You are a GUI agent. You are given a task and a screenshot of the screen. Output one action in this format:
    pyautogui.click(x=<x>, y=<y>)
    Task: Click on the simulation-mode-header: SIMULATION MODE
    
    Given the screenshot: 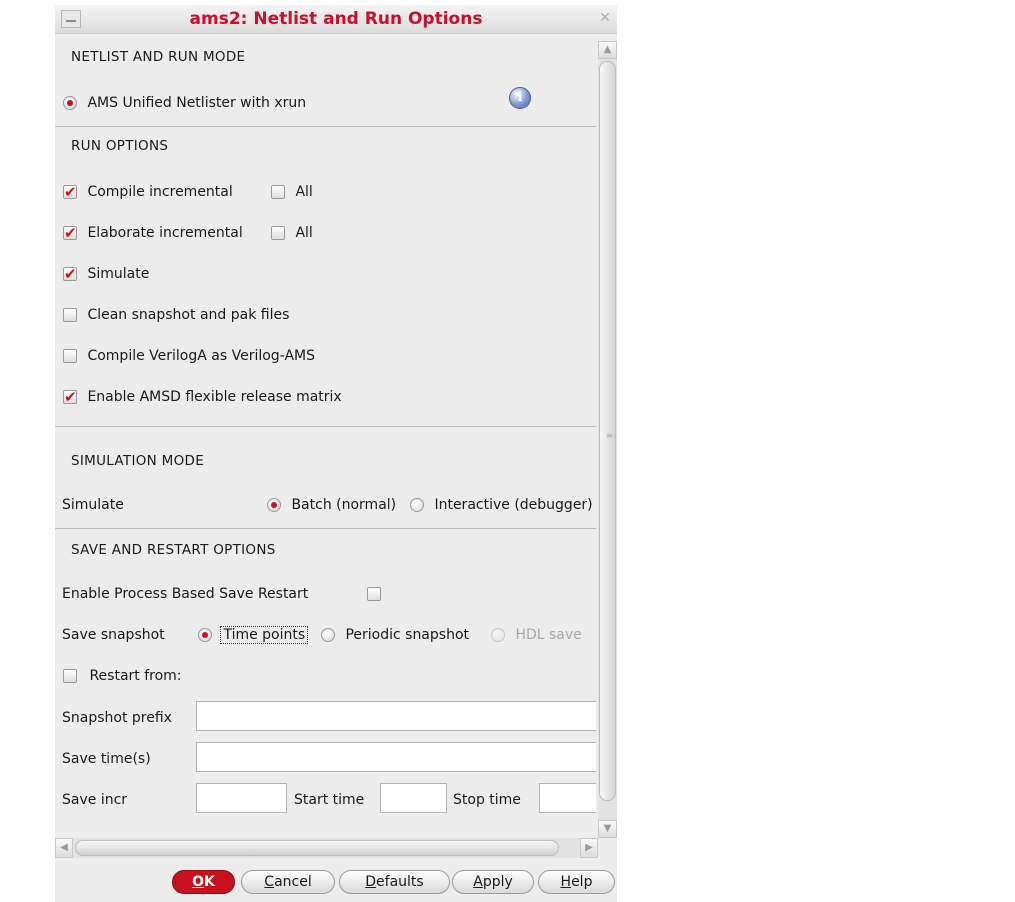 What is the action you would take?
    pyautogui.click(x=138, y=461)
    